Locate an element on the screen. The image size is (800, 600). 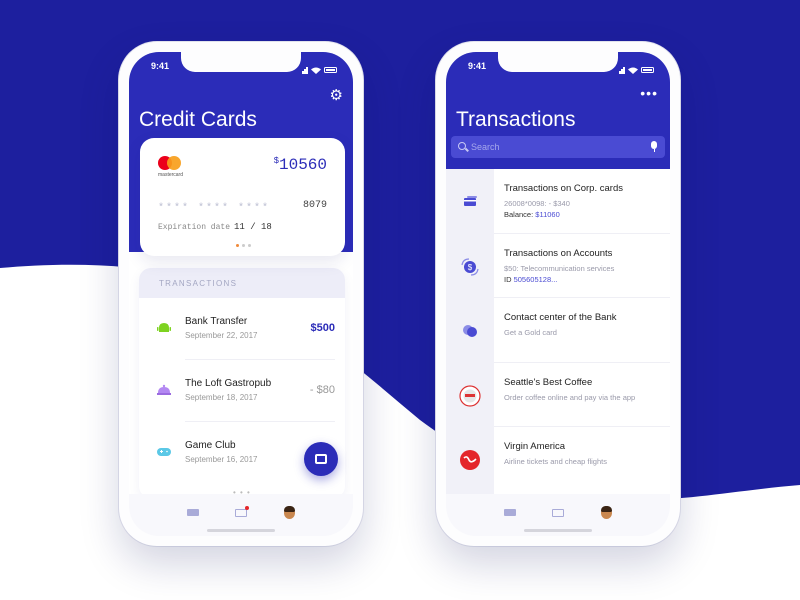
gear-icon: ⚙ is located at coordinates (336, 95).